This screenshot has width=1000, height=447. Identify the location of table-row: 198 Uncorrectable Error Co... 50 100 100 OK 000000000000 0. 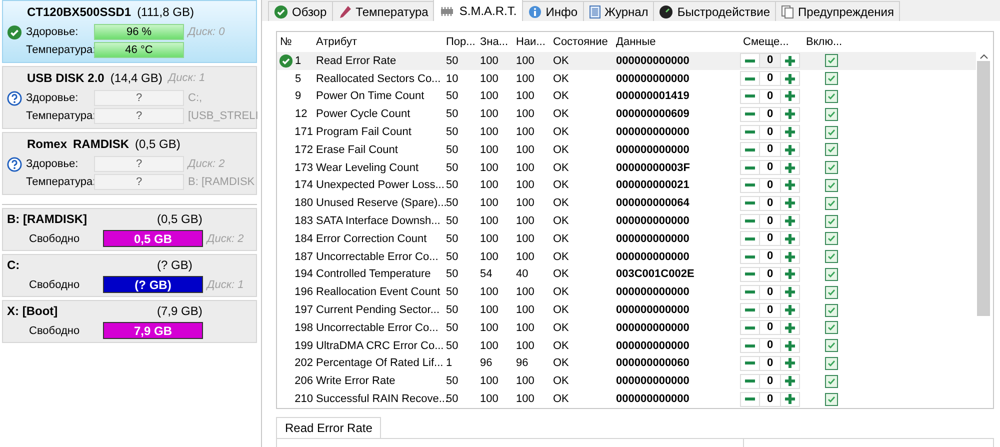
(626, 327).